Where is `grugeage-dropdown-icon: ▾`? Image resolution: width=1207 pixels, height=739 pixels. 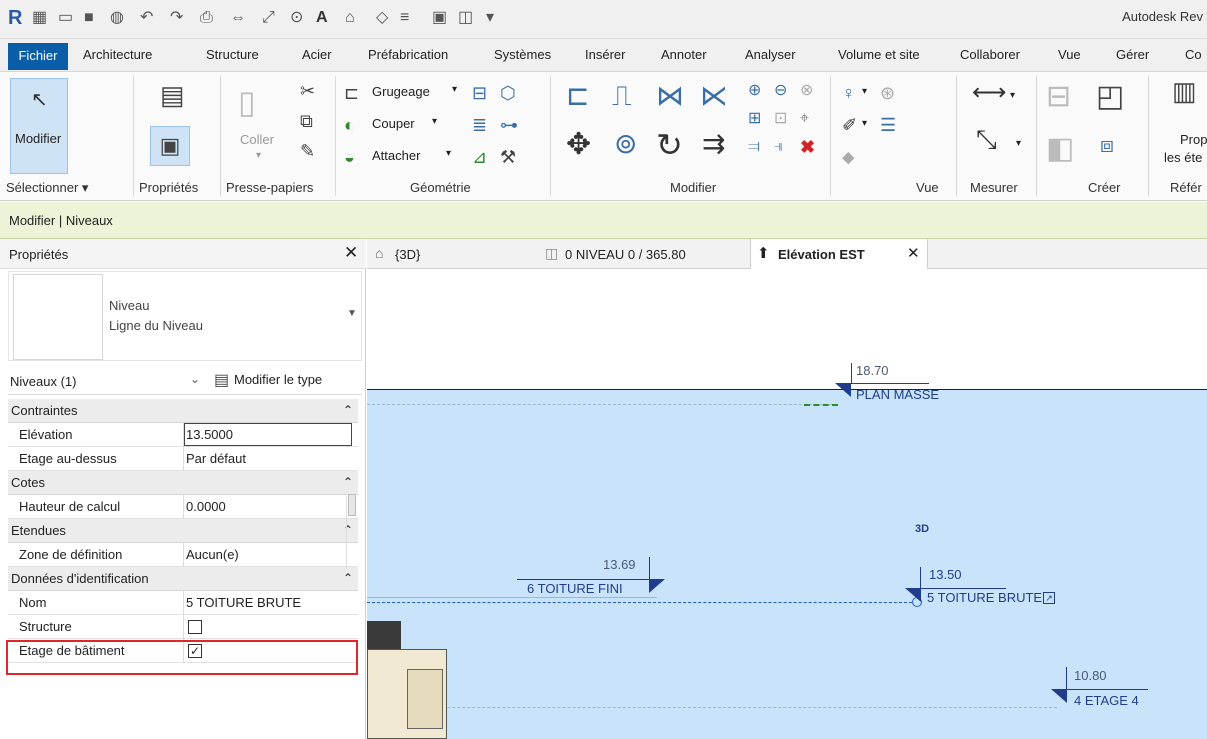 grugeage-dropdown-icon: ▾ is located at coordinates (454, 89).